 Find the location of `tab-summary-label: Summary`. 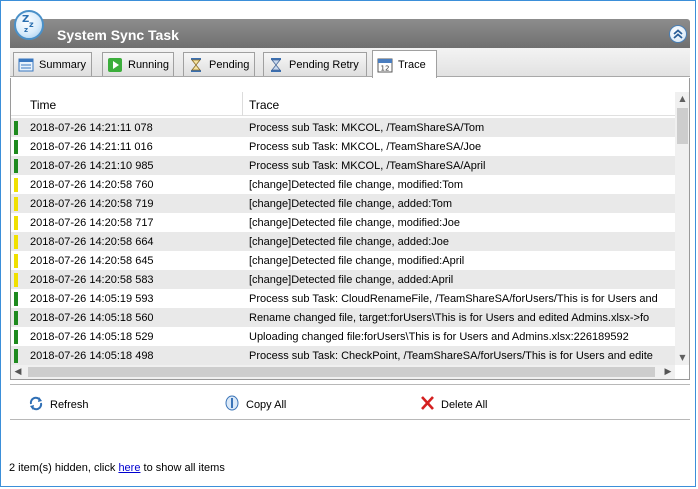

tab-summary-label: Summary is located at coordinates (63, 64).